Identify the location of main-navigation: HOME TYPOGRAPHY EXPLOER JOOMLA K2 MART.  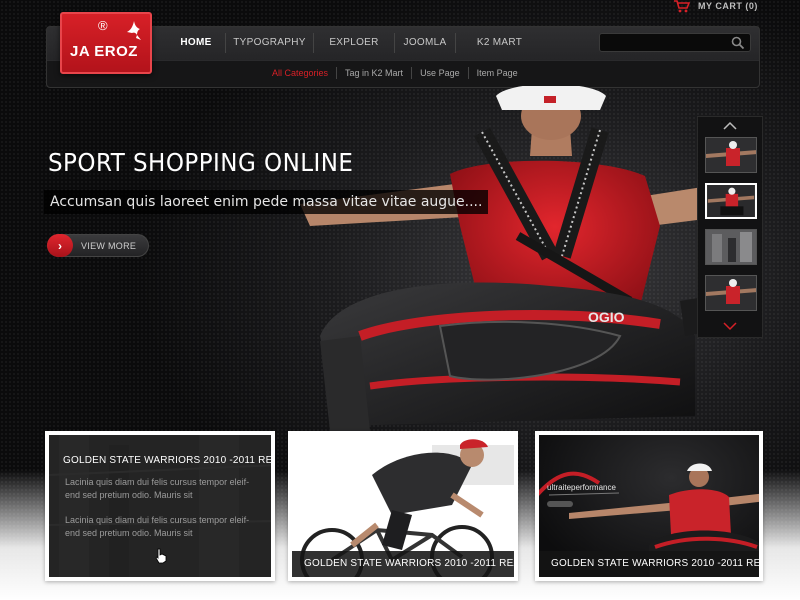
(355, 42).